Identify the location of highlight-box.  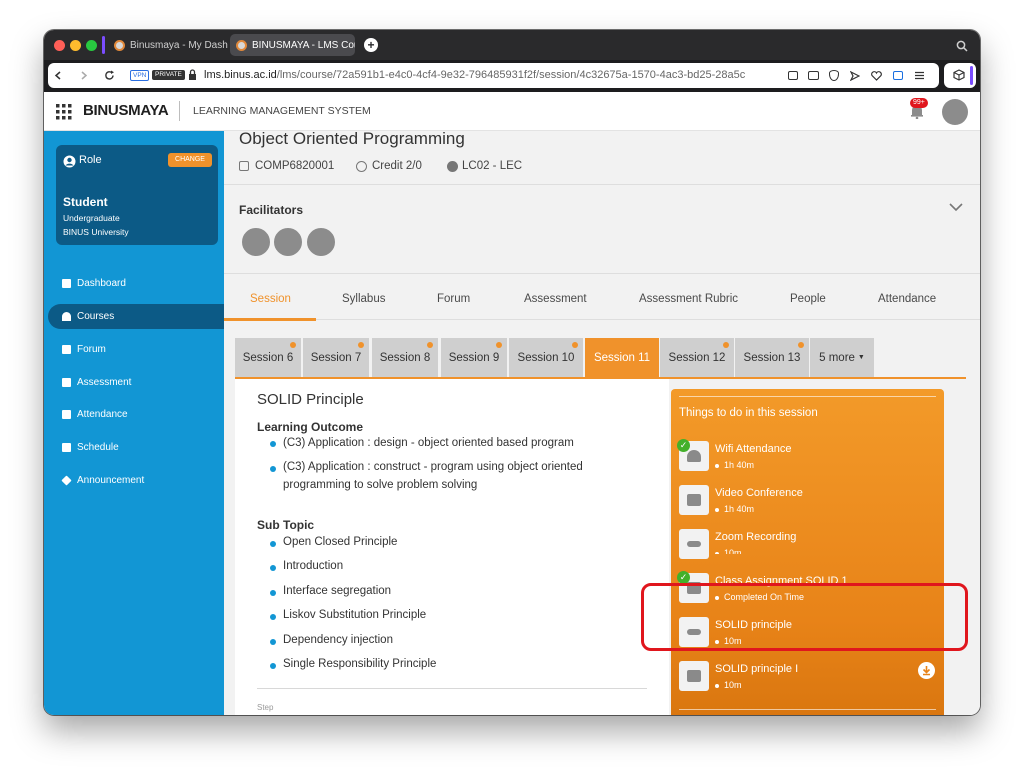
(804, 617).